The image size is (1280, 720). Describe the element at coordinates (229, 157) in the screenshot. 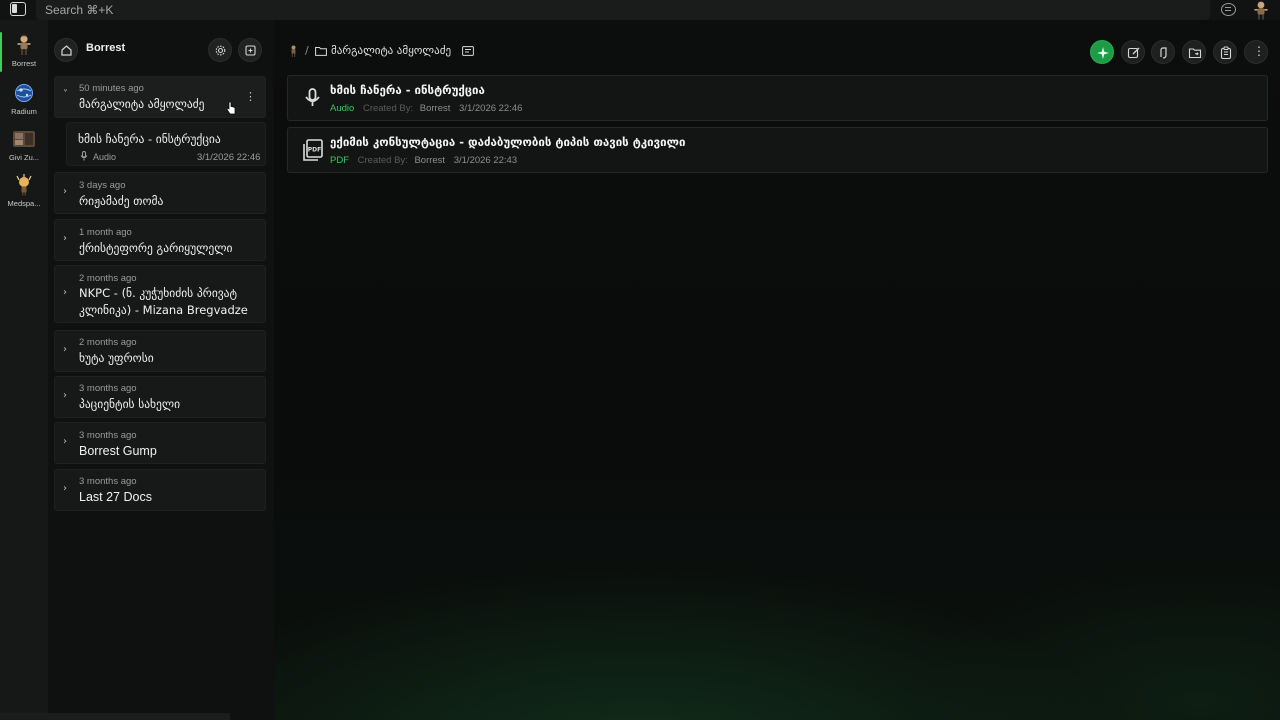

I see `child-document-date: 3/1/2026 22:46` at that location.